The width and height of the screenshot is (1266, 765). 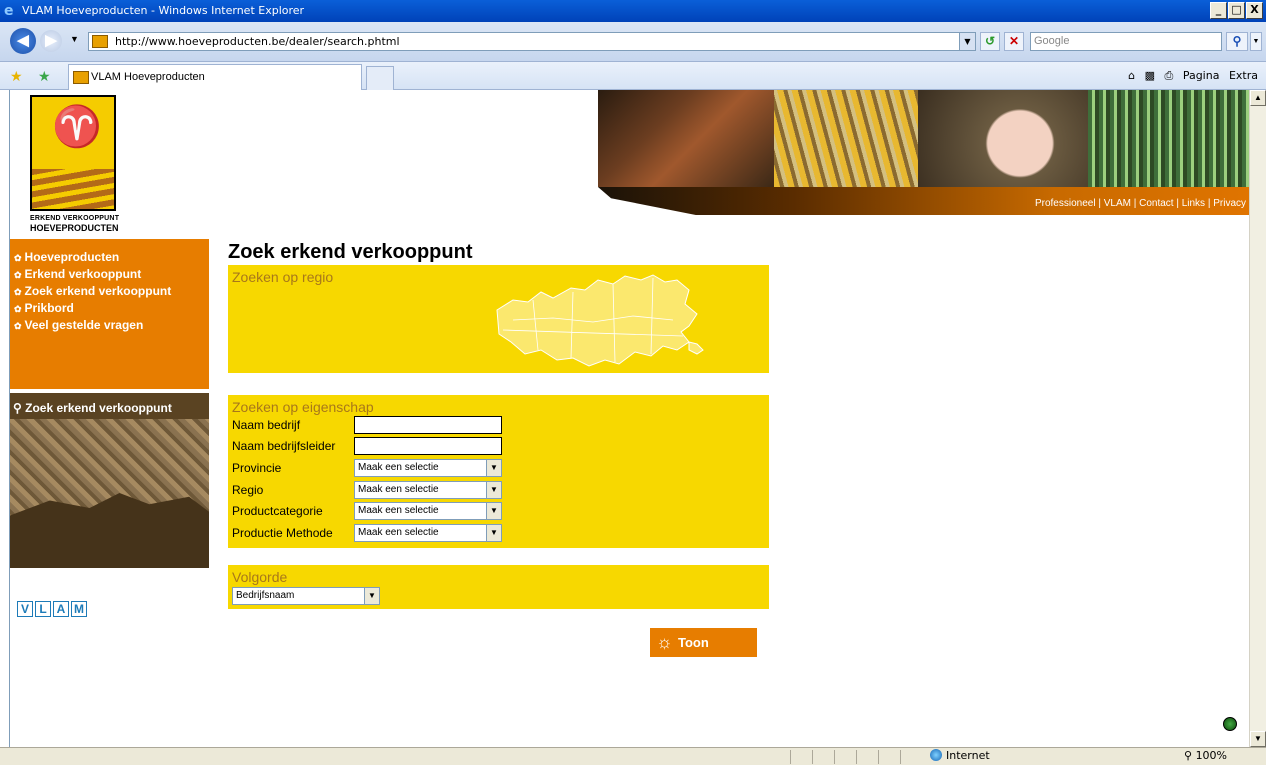 What do you see at coordinates (936, 755) in the screenshot?
I see `internet-globe-icon` at bounding box center [936, 755].